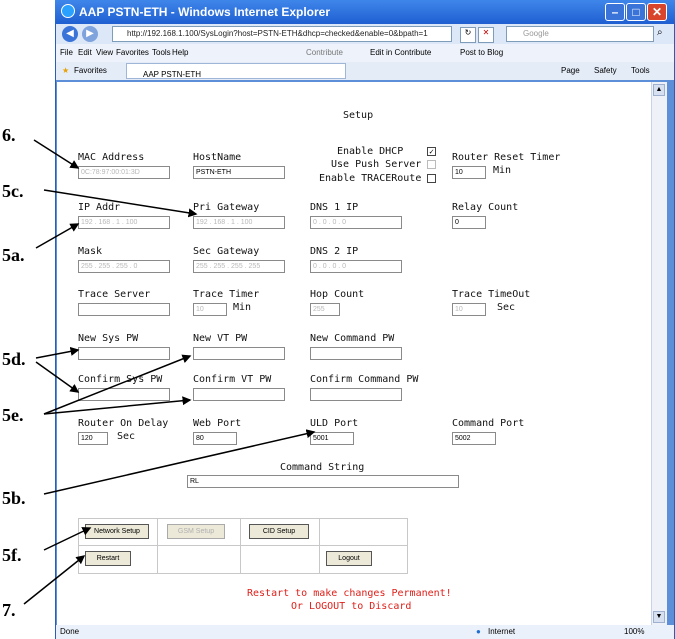 The height and width of the screenshot is (639, 675). What do you see at coordinates (67, 539) in the screenshot?
I see `arrow-5f` at bounding box center [67, 539].